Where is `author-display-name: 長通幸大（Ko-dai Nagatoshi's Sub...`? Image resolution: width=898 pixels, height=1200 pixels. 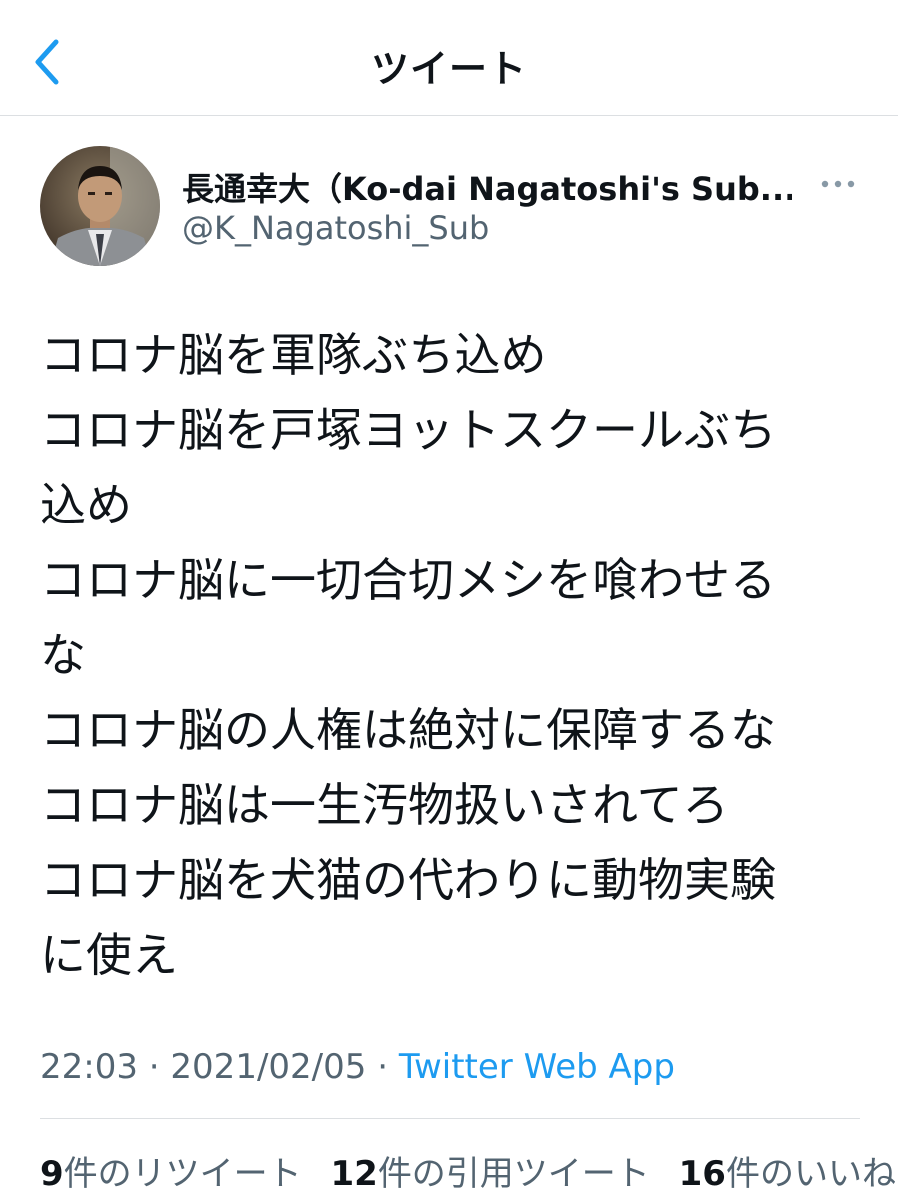 author-display-name: 長通幸大（Ko-dai Nagatoshi's Sub... is located at coordinates (487, 187).